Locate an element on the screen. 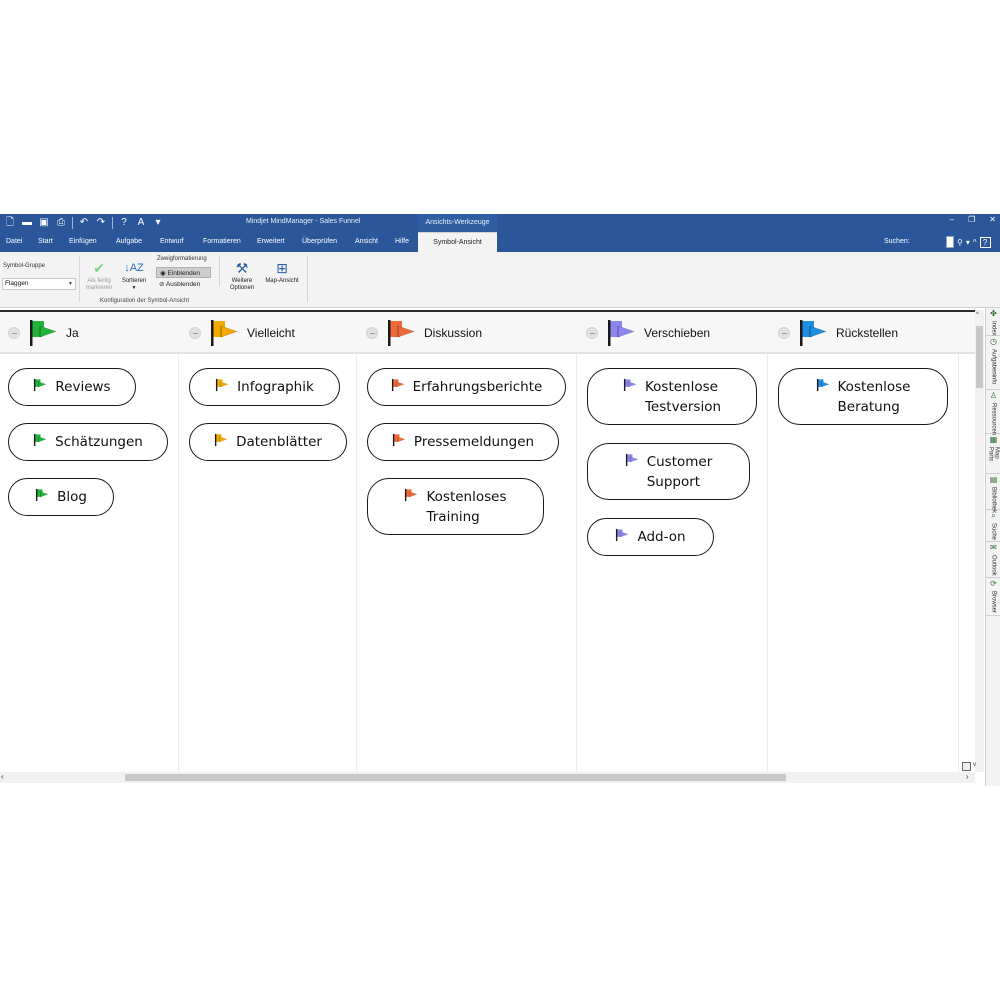  close-button: ✕ is located at coordinates (992, 219).